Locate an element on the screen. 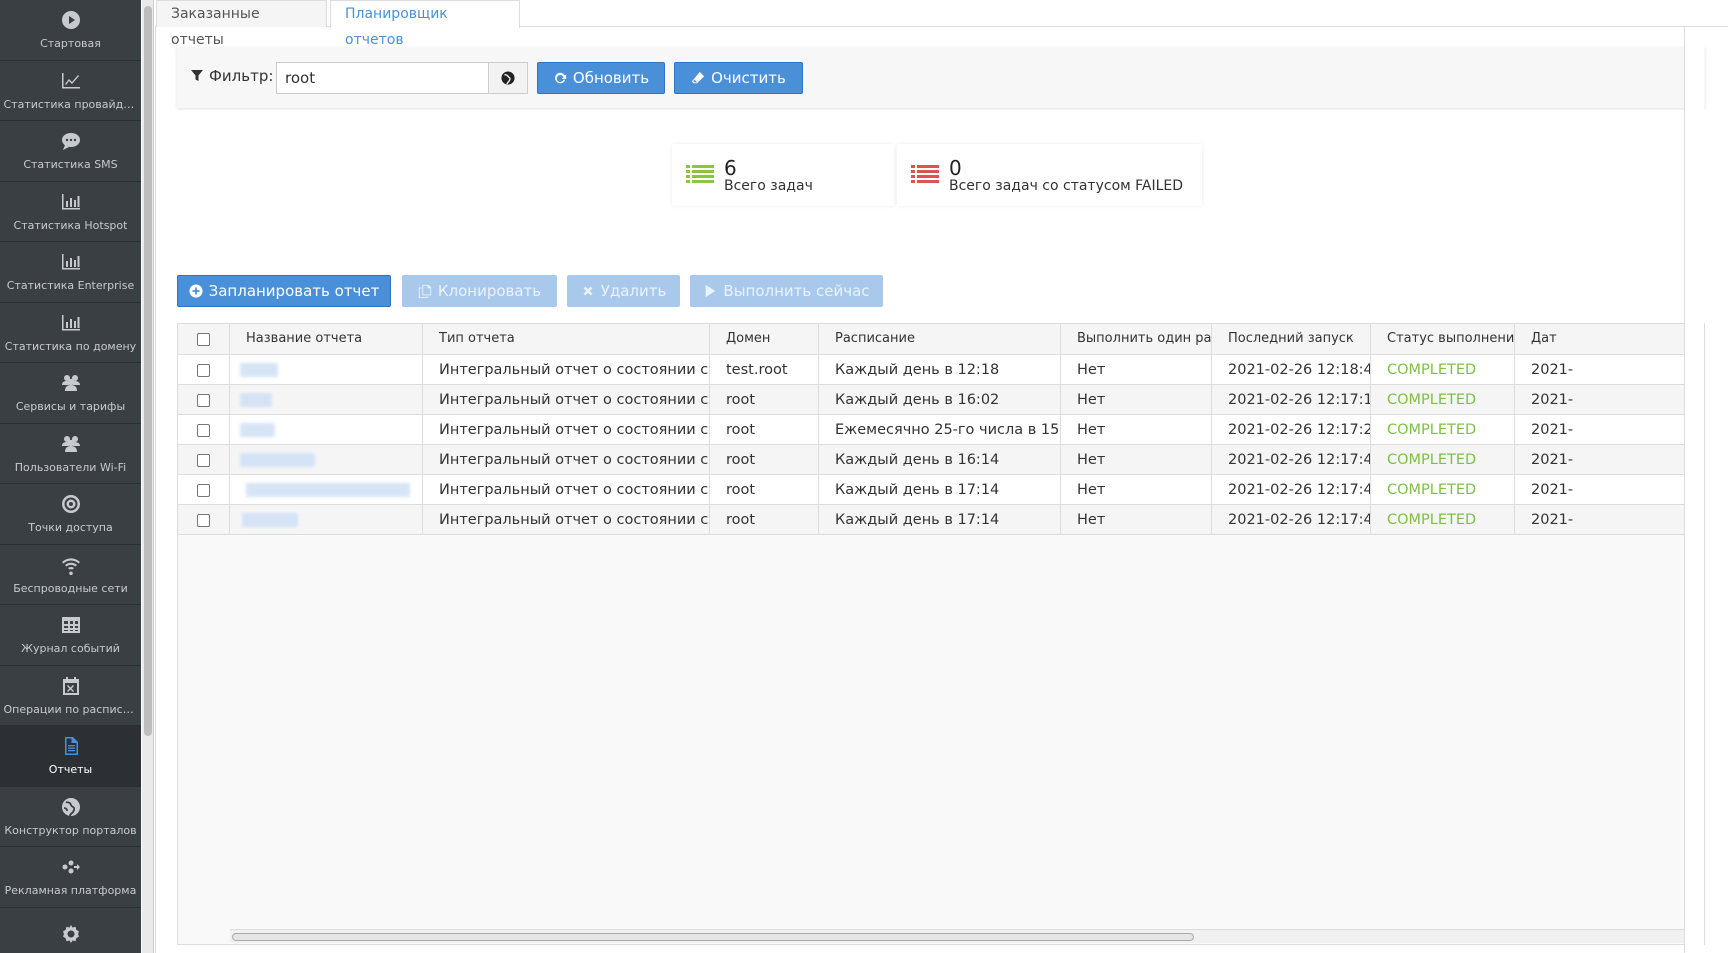  sidebar-item-12: Отчеты is located at coordinates (70, 756).